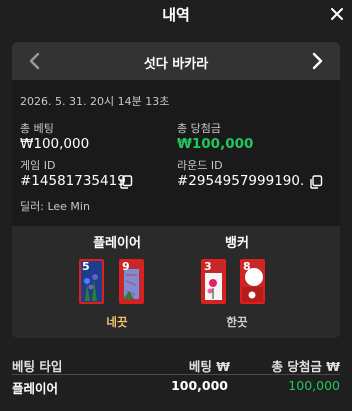 The width and height of the screenshot is (352, 411). Describe the element at coordinates (55, 144) in the screenshot. I see `total-bet-value: ₩100,000` at that location.